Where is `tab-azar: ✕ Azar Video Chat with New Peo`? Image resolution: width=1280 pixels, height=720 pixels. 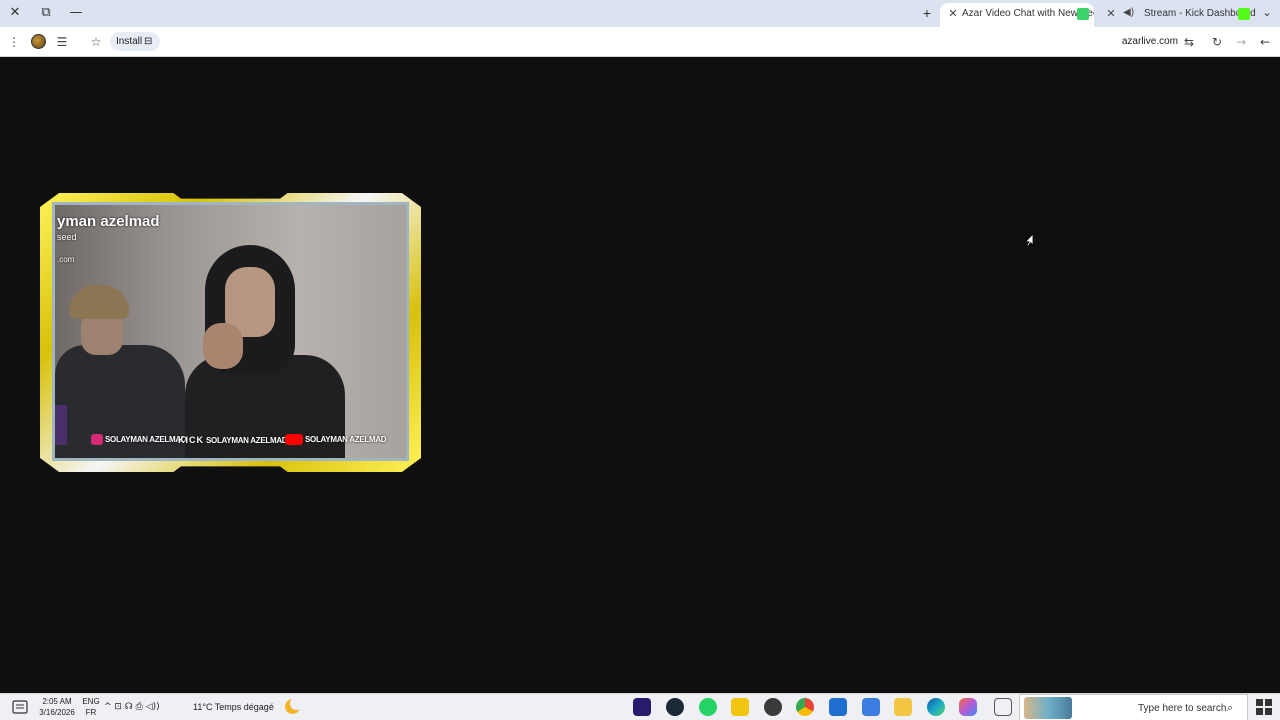
tab-azar: ✕ Azar Video Chat with New Peo is located at coordinates (1017, 15).